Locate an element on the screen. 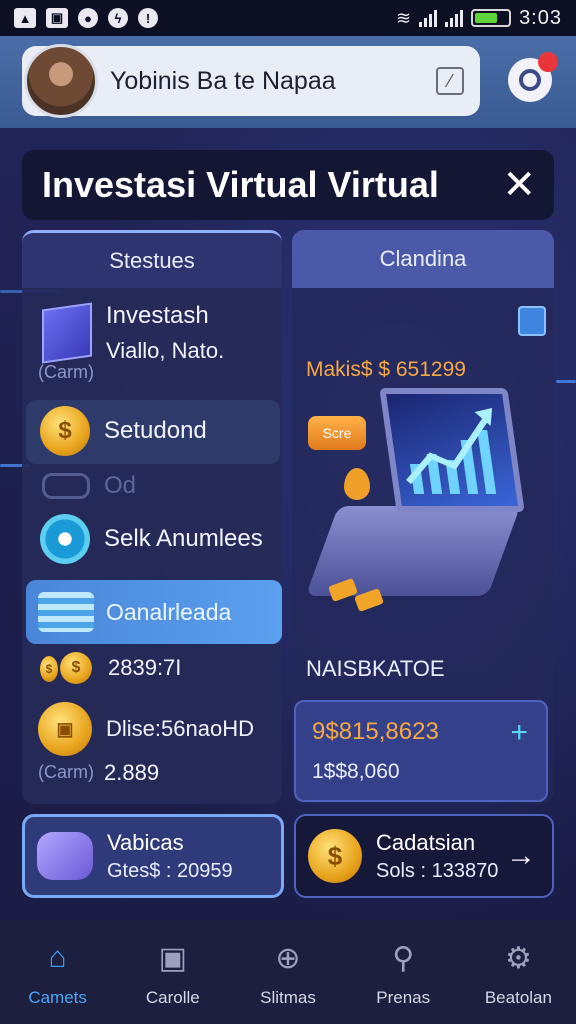  value-main: 9$815,8623 is located at coordinates (375, 731).